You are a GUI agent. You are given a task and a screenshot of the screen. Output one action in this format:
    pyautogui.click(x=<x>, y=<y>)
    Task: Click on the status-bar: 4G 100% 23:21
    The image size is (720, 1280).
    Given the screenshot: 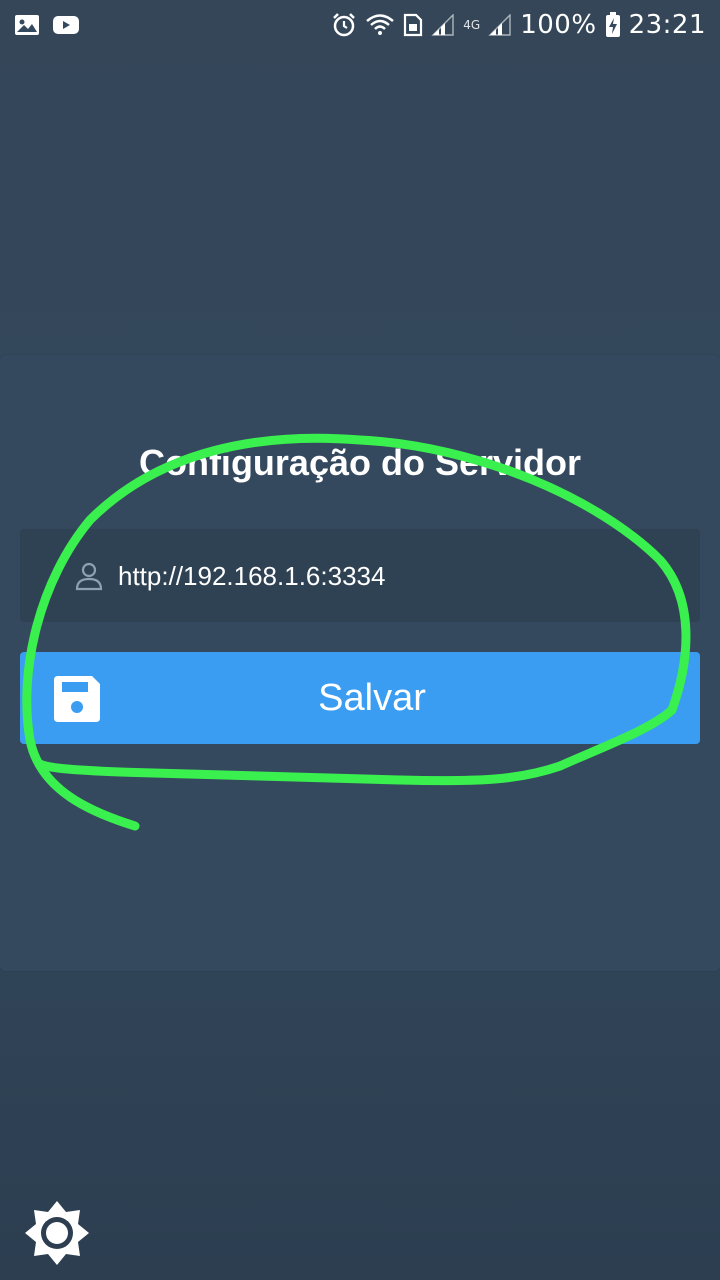 What is the action you would take?
    pyautogui.click(x=360, y=25)
    